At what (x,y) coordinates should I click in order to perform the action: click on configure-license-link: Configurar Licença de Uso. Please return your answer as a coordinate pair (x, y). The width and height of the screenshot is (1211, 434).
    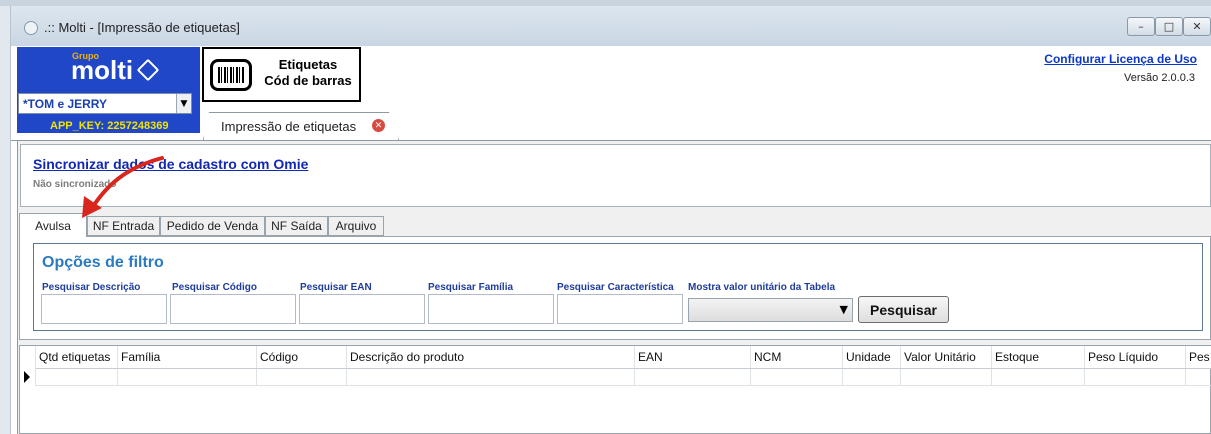
    Looking at the image, I should click on (1120, 59).